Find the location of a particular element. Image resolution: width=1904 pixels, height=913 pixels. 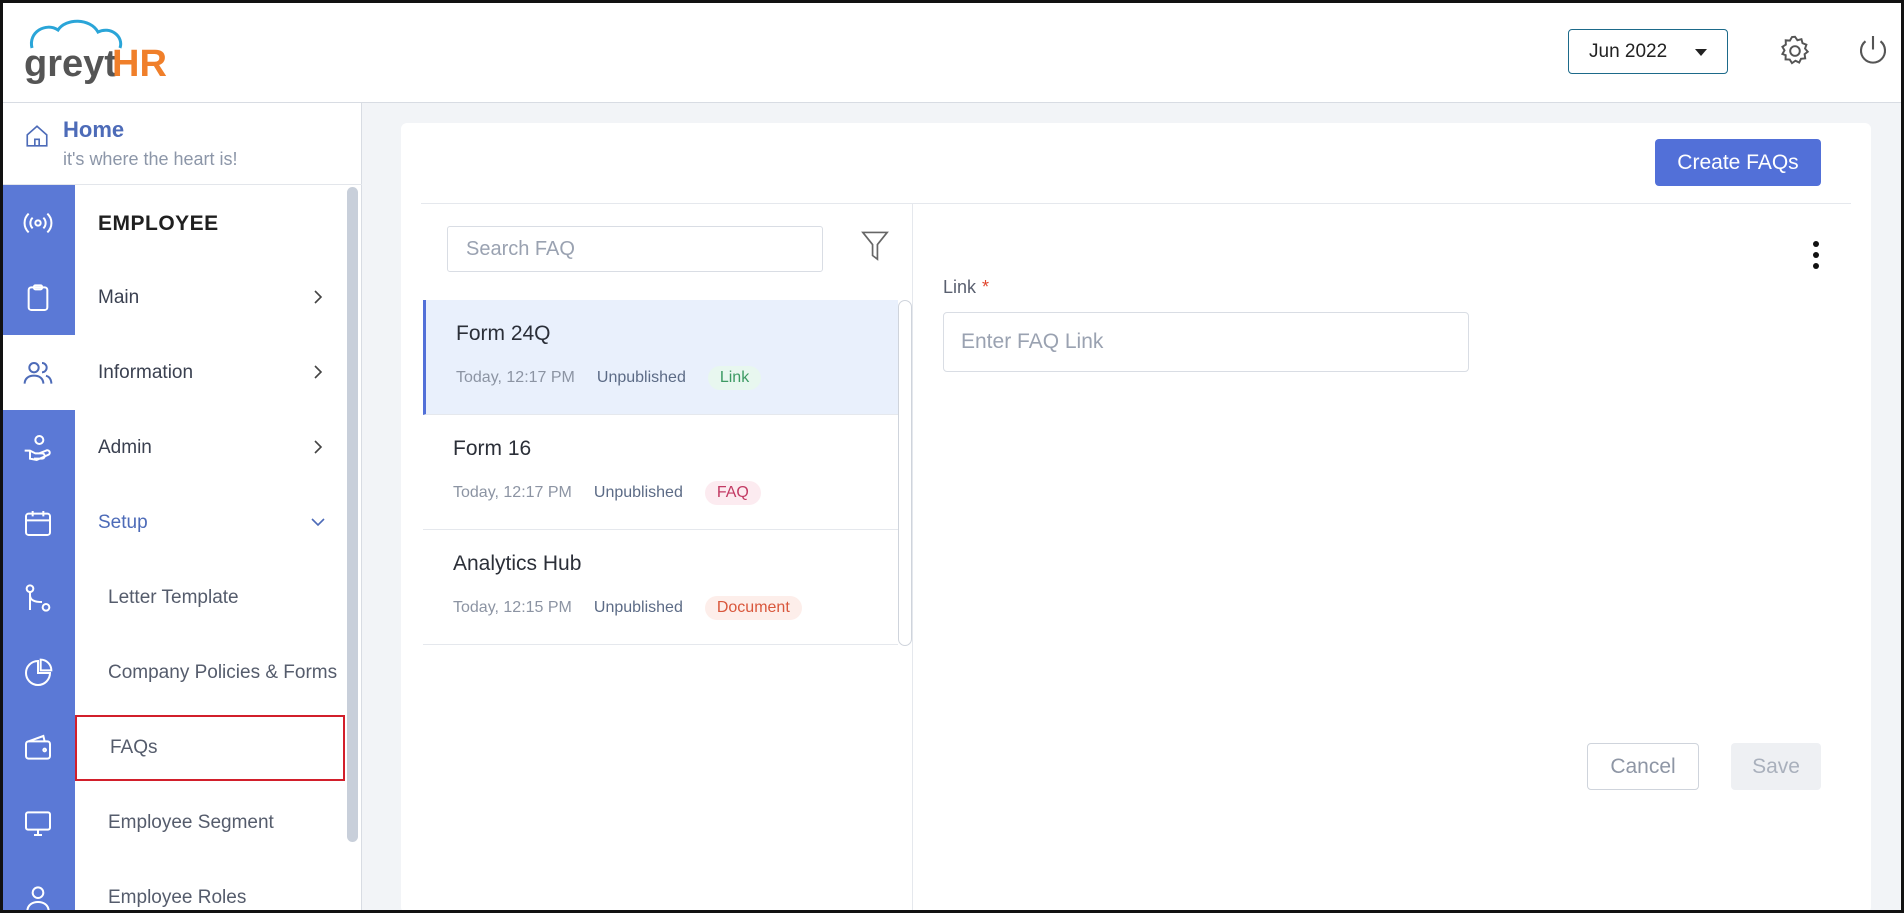

sidebar-subitem-faqs: FAQs is located at coordinates (210, 748).